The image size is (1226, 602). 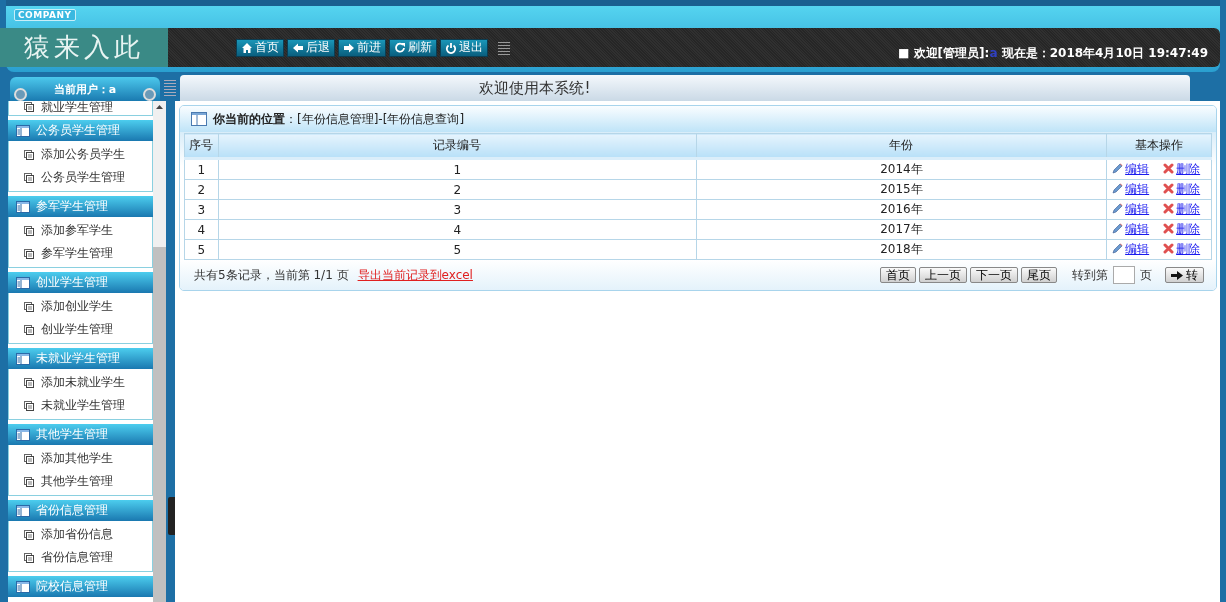 I want to click on table-cell: 2017年, so click(x=901, y=229).